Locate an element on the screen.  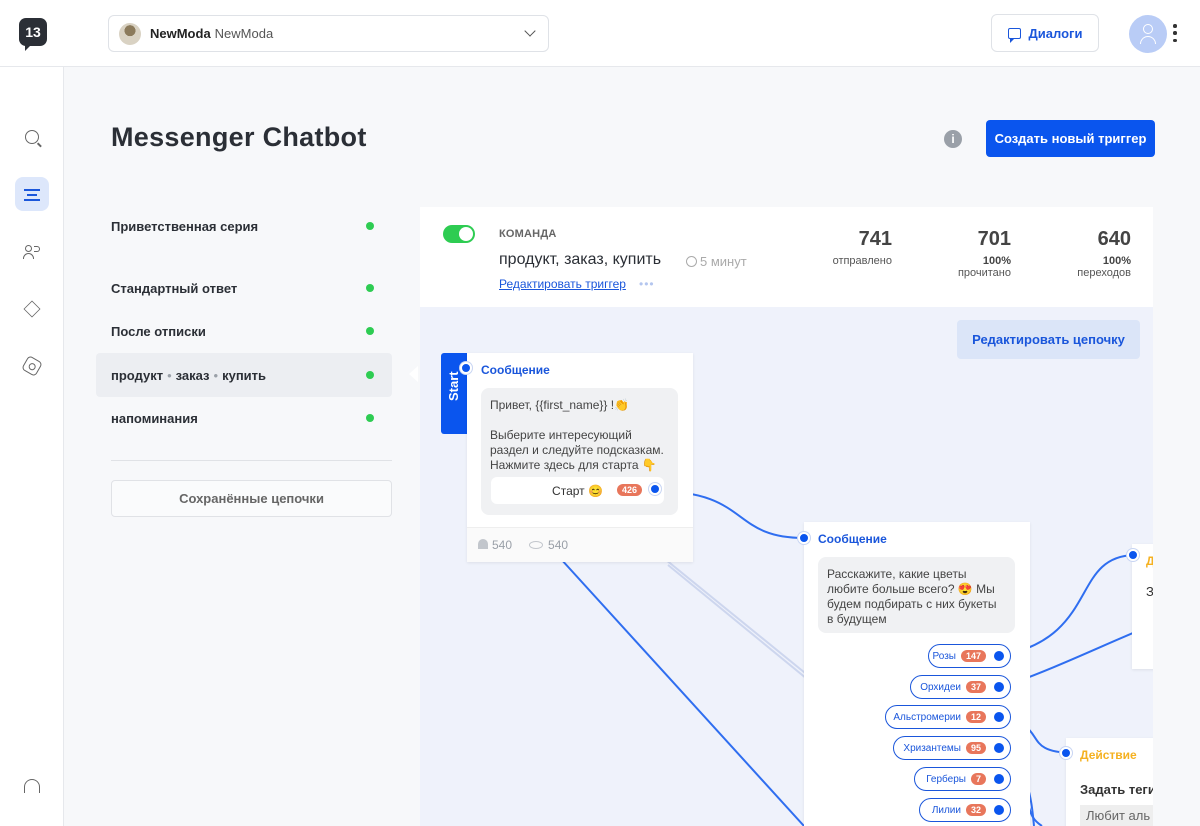
click-count-badge: 12 is located at coordinates (975, 717).